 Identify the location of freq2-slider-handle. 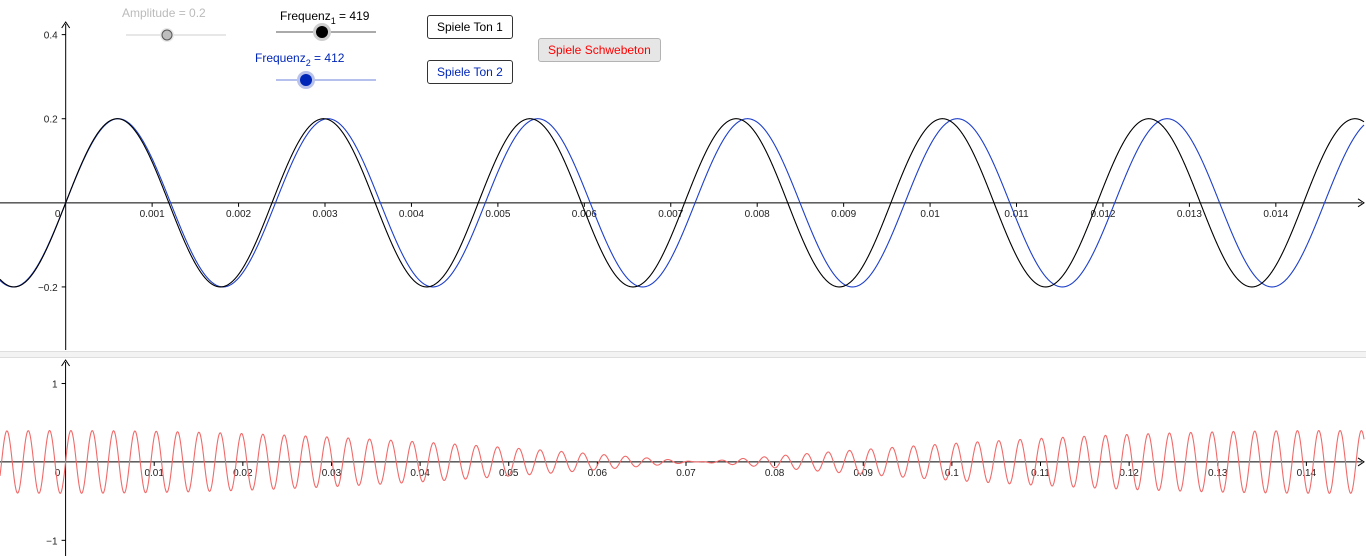
(306, 80).